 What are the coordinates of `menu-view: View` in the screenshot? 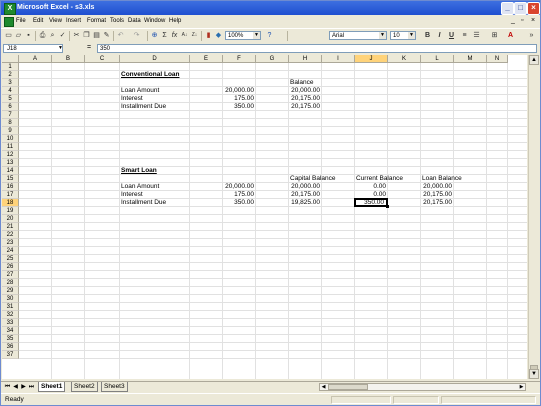 It's located at (55, 21).